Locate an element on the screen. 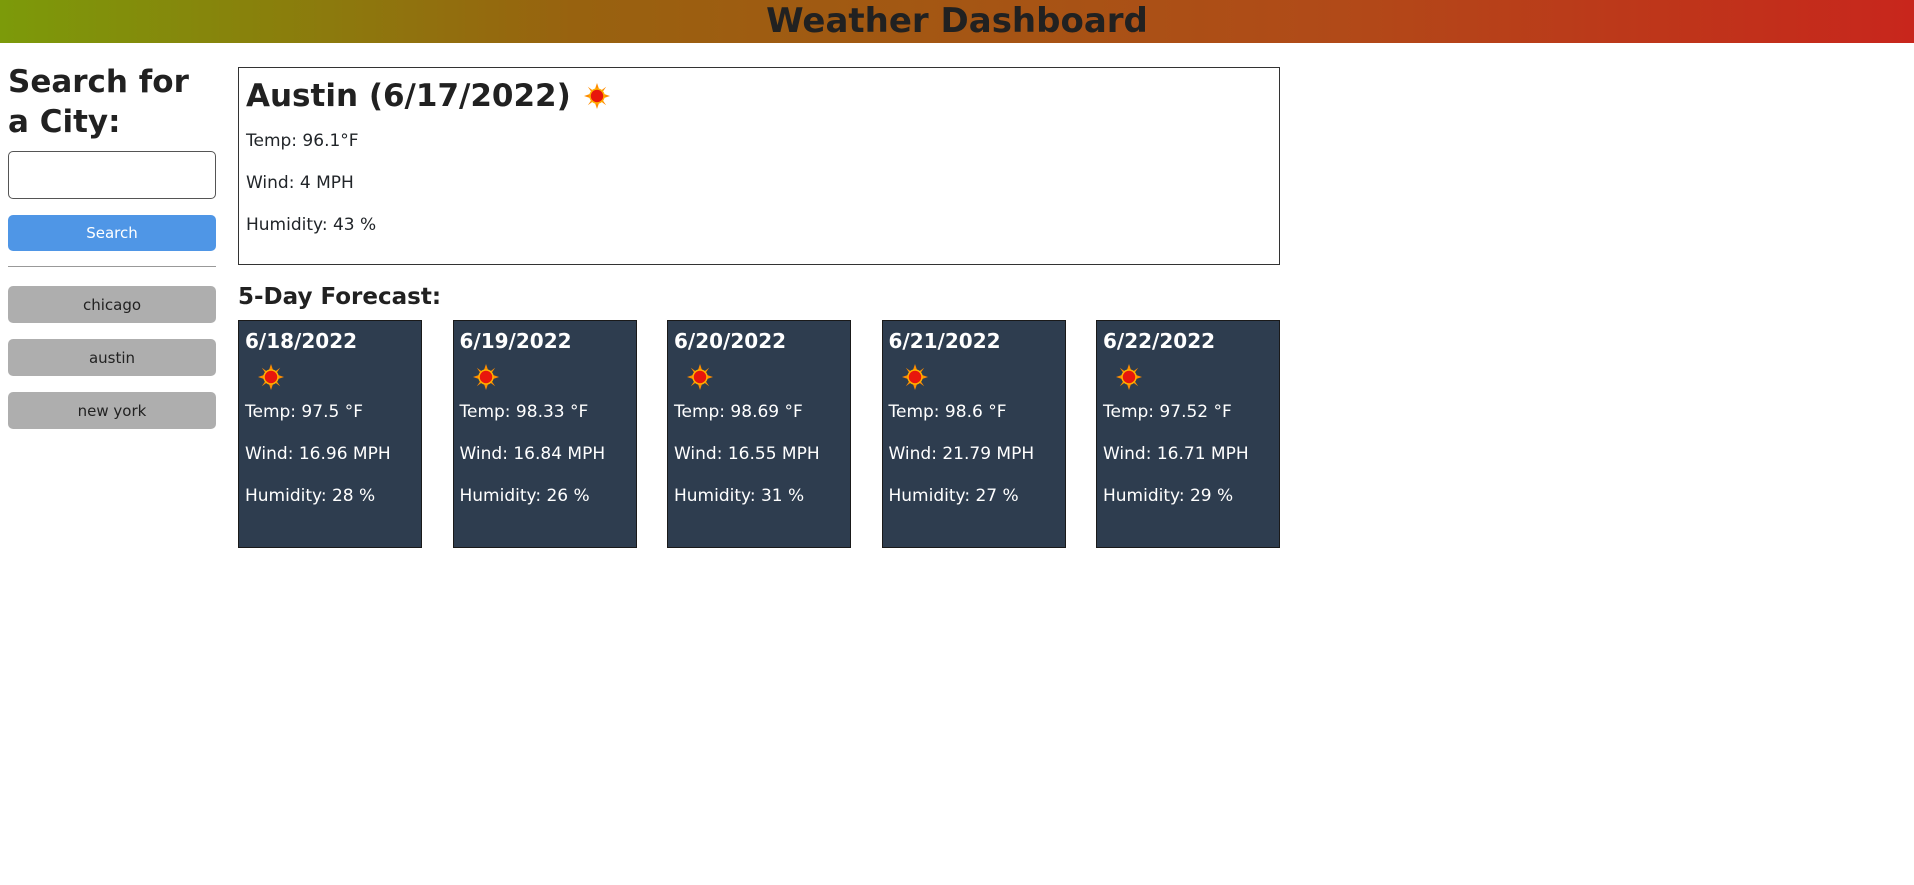 The image size is (1914, 885). forecast-date: 6/21/2022 is located at coordinates (944, 341).